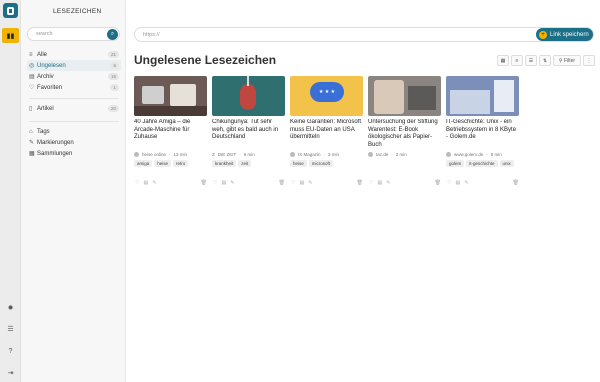  What do you see at coordinates (10, 373) in the screenshot?
I see `logout-icon: ⇥` at bounding box center [10, 373].